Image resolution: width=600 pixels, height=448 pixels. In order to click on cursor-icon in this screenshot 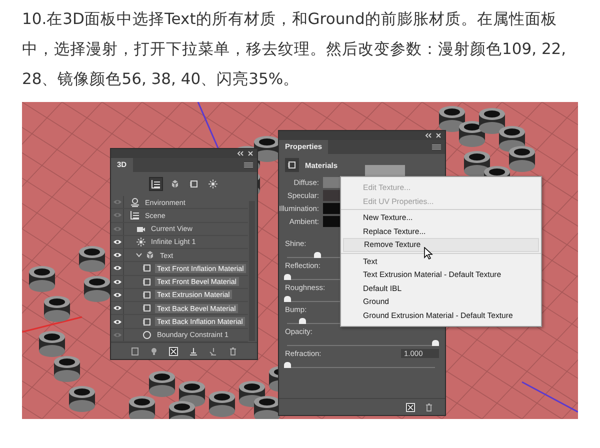, I will do `click(428, 253)`.